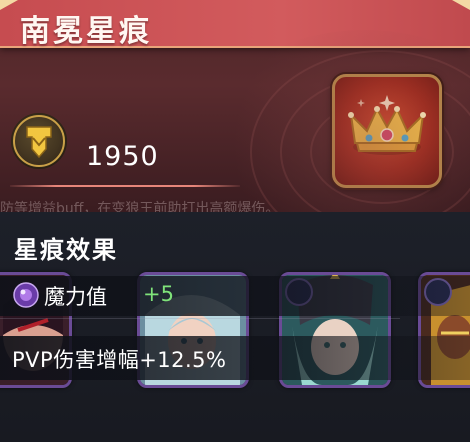  What do you see at coordinates (235, 24) in the screenshot?
I see `title-banner: 南冕星痕` at bounding box center [235, 24].